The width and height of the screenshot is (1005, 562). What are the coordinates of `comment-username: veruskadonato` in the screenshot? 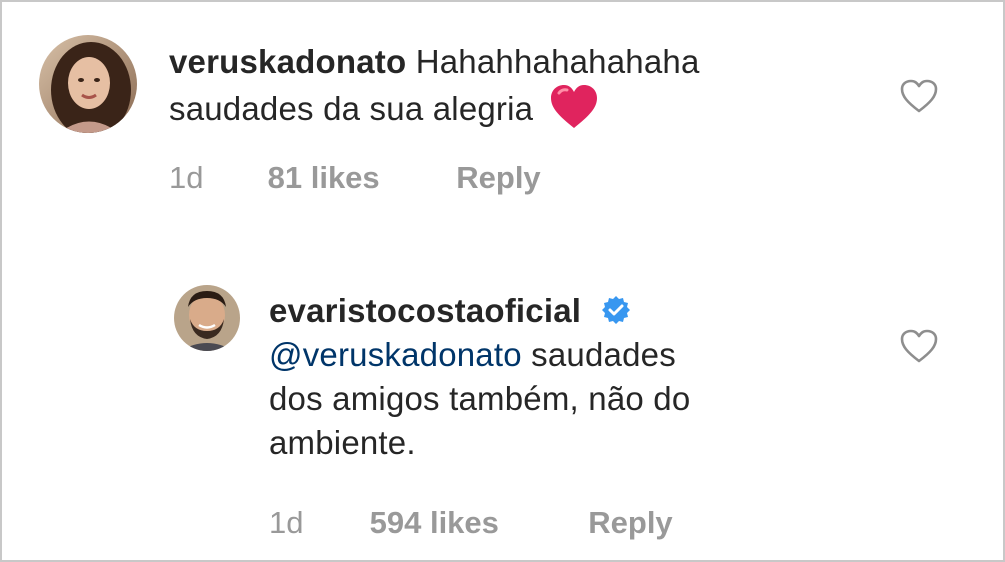 It's located at (287, 61).